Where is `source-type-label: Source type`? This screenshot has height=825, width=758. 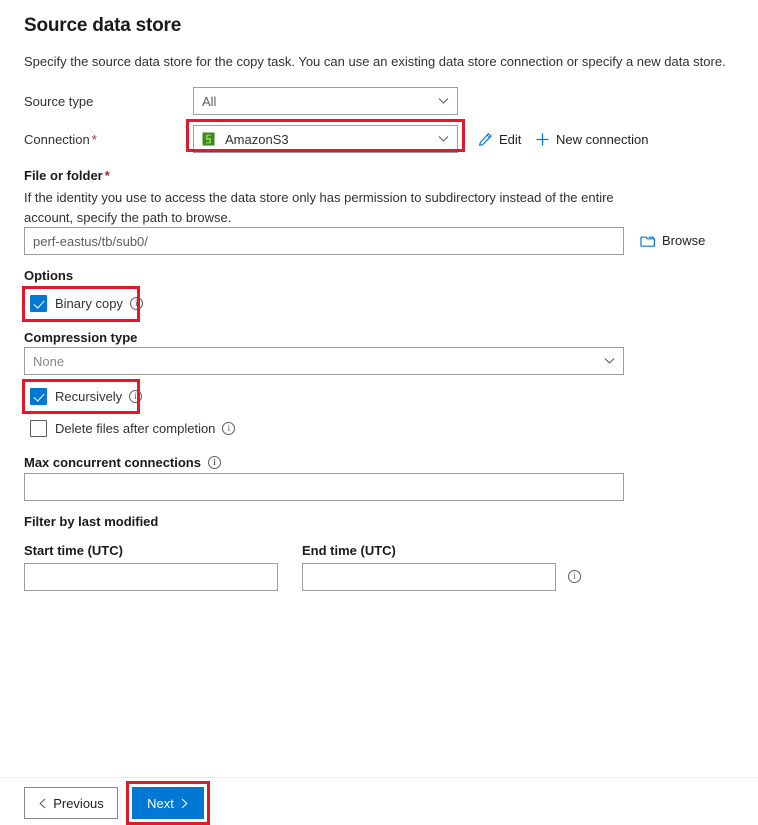
source-type-label: Source type is located at coordinates (59, 101).